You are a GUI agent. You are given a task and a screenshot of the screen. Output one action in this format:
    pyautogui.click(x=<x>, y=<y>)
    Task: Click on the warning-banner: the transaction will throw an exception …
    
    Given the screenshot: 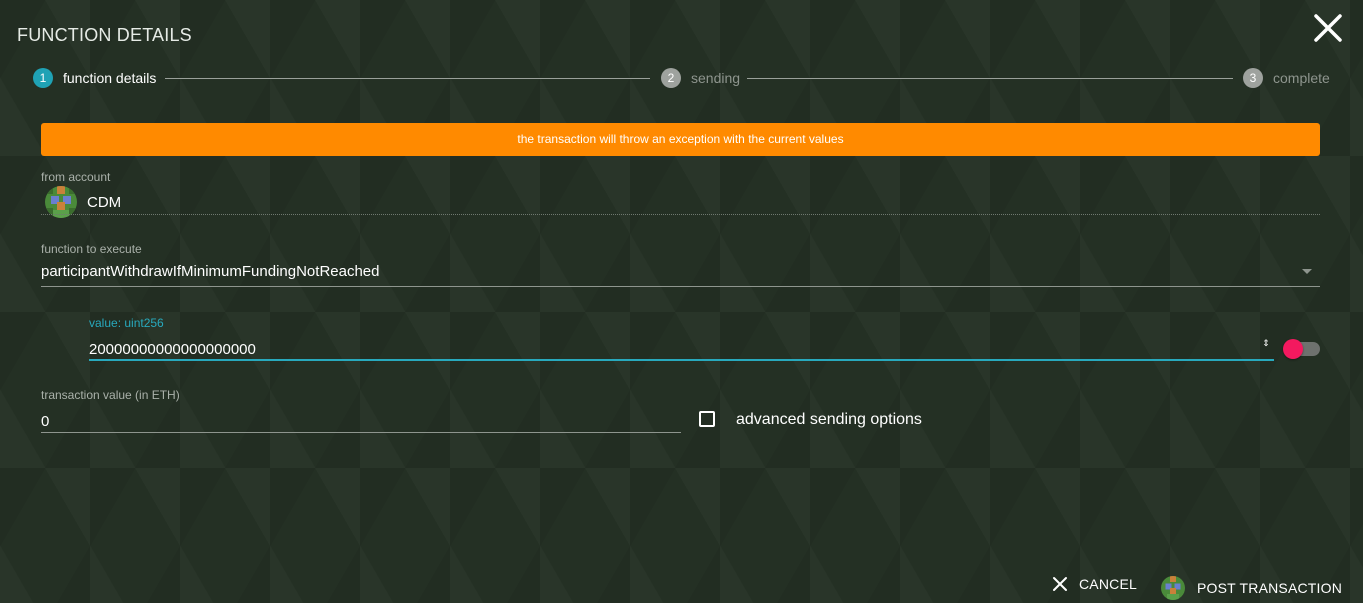 What is the action you would take?
    pyautogui.click(x=680, y=139)
    